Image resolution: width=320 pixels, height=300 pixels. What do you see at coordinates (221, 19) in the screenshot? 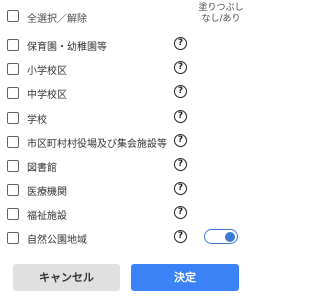
I see `fill-column-header-line2: なし/あり` at bounding box center [221, 19].